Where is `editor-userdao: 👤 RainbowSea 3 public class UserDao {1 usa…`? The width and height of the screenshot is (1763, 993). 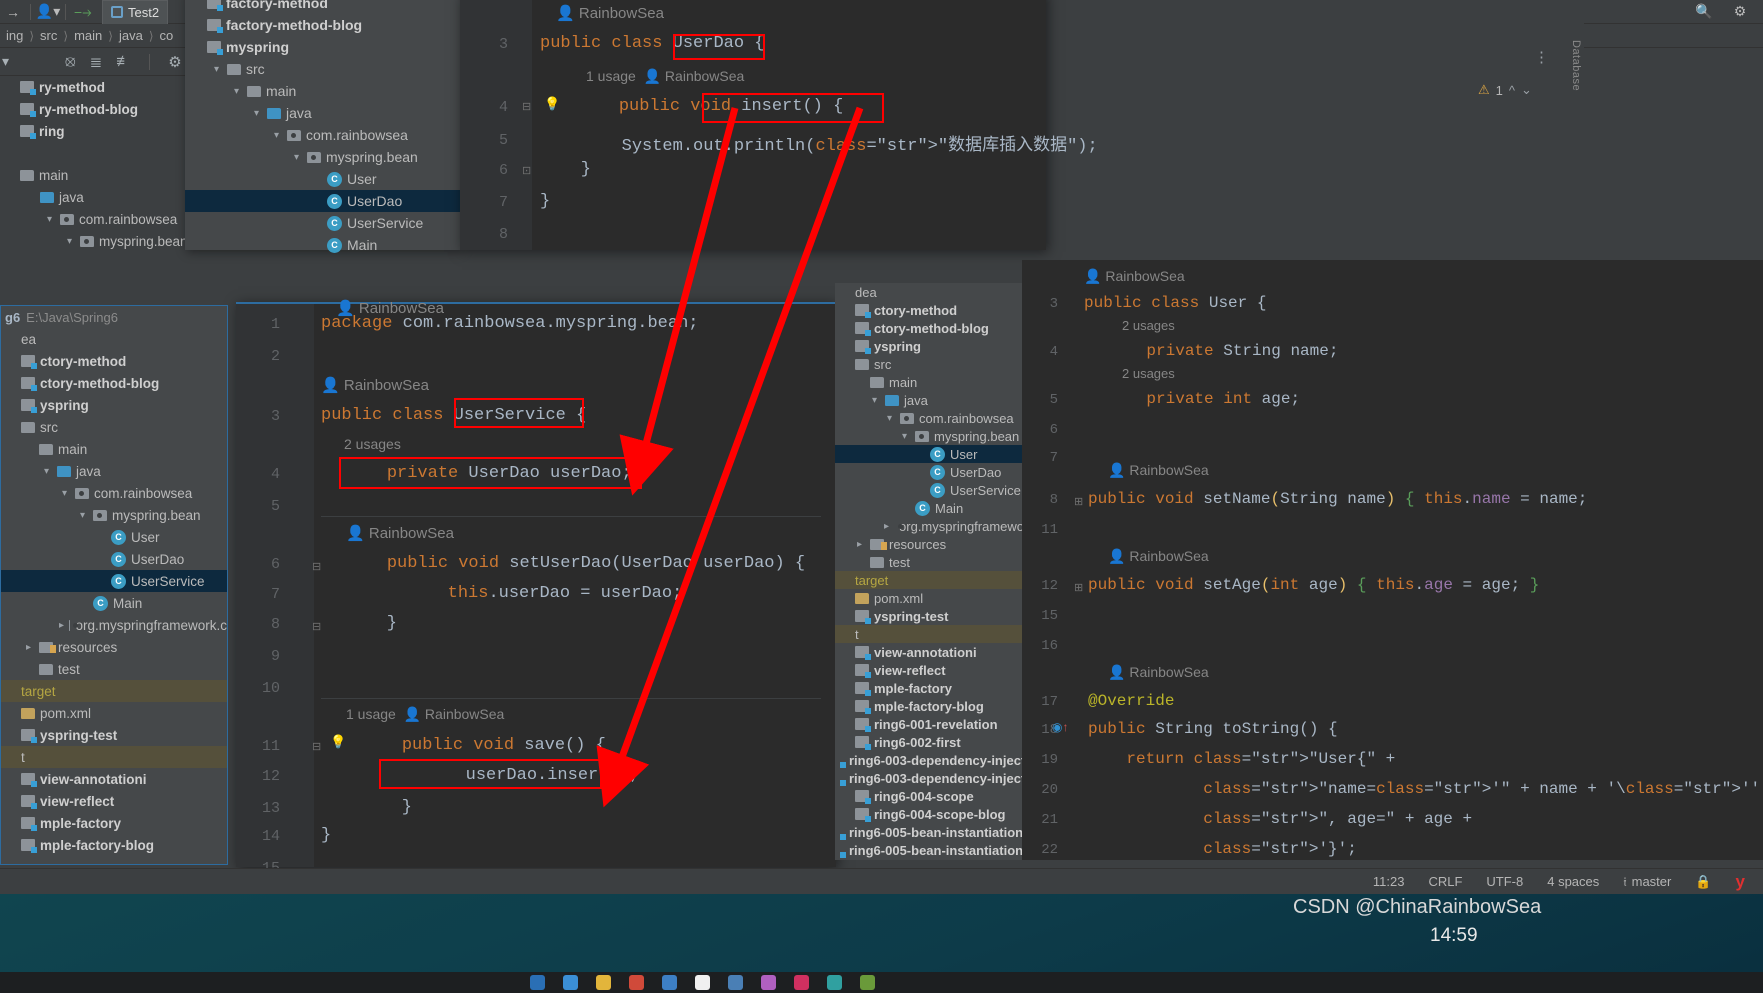
editor-userdao: 👤 RainbowSea 3 public class UserDao {1 usa… is located at coordinates (779, 125).